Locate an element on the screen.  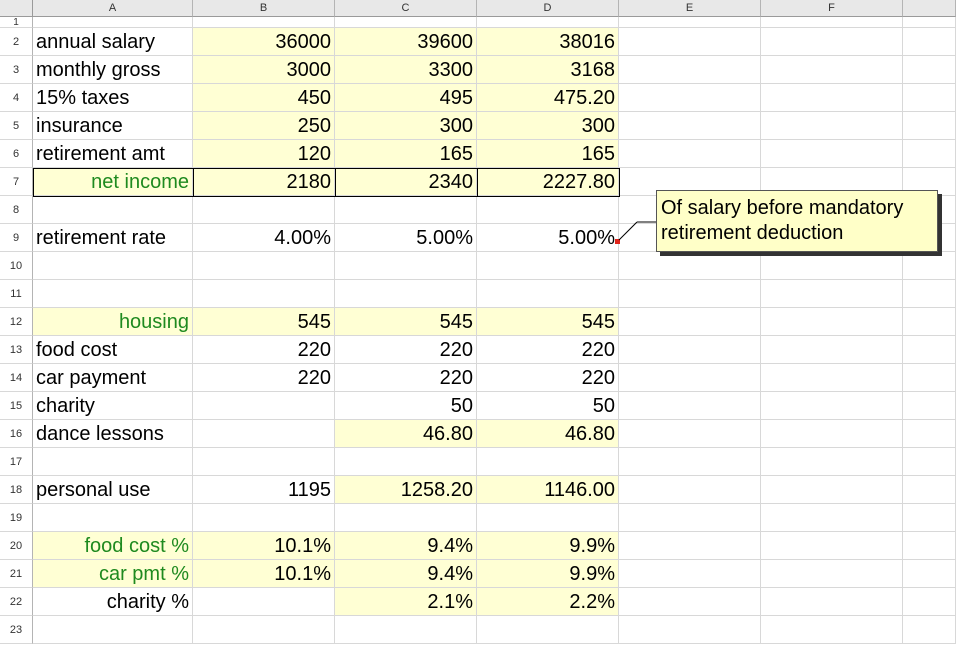
row-header-5: 5 is located at coordinates (16, 126).